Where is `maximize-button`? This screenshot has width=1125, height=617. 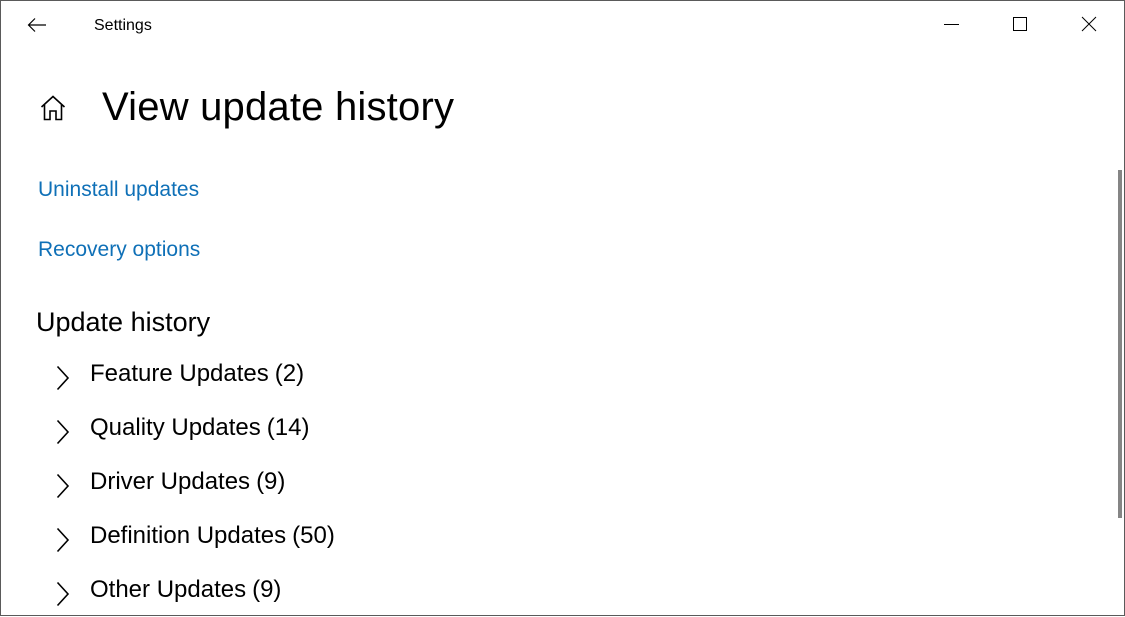 maximize-button is located at coordinates (1020, 26).